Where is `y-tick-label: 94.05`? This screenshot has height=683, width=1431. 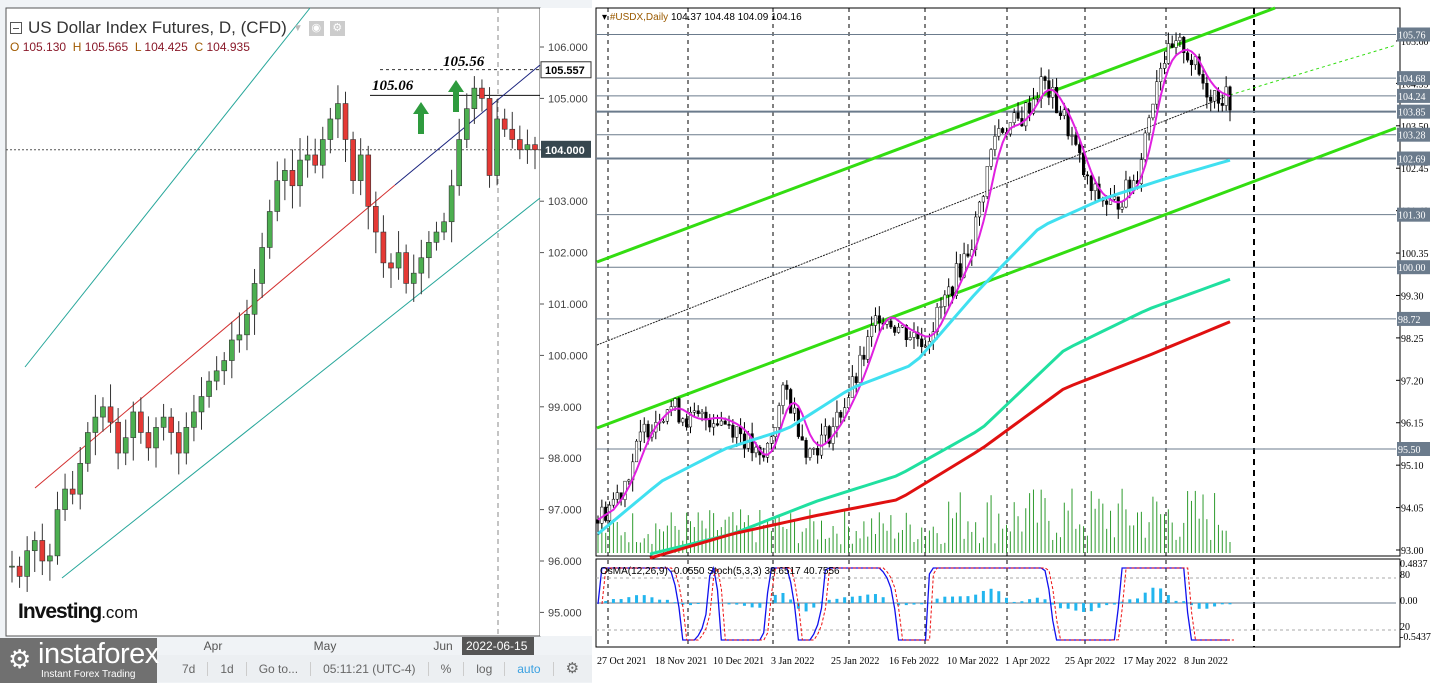
y-tick-label: 94.05 is located at coordinates (1412, 509).